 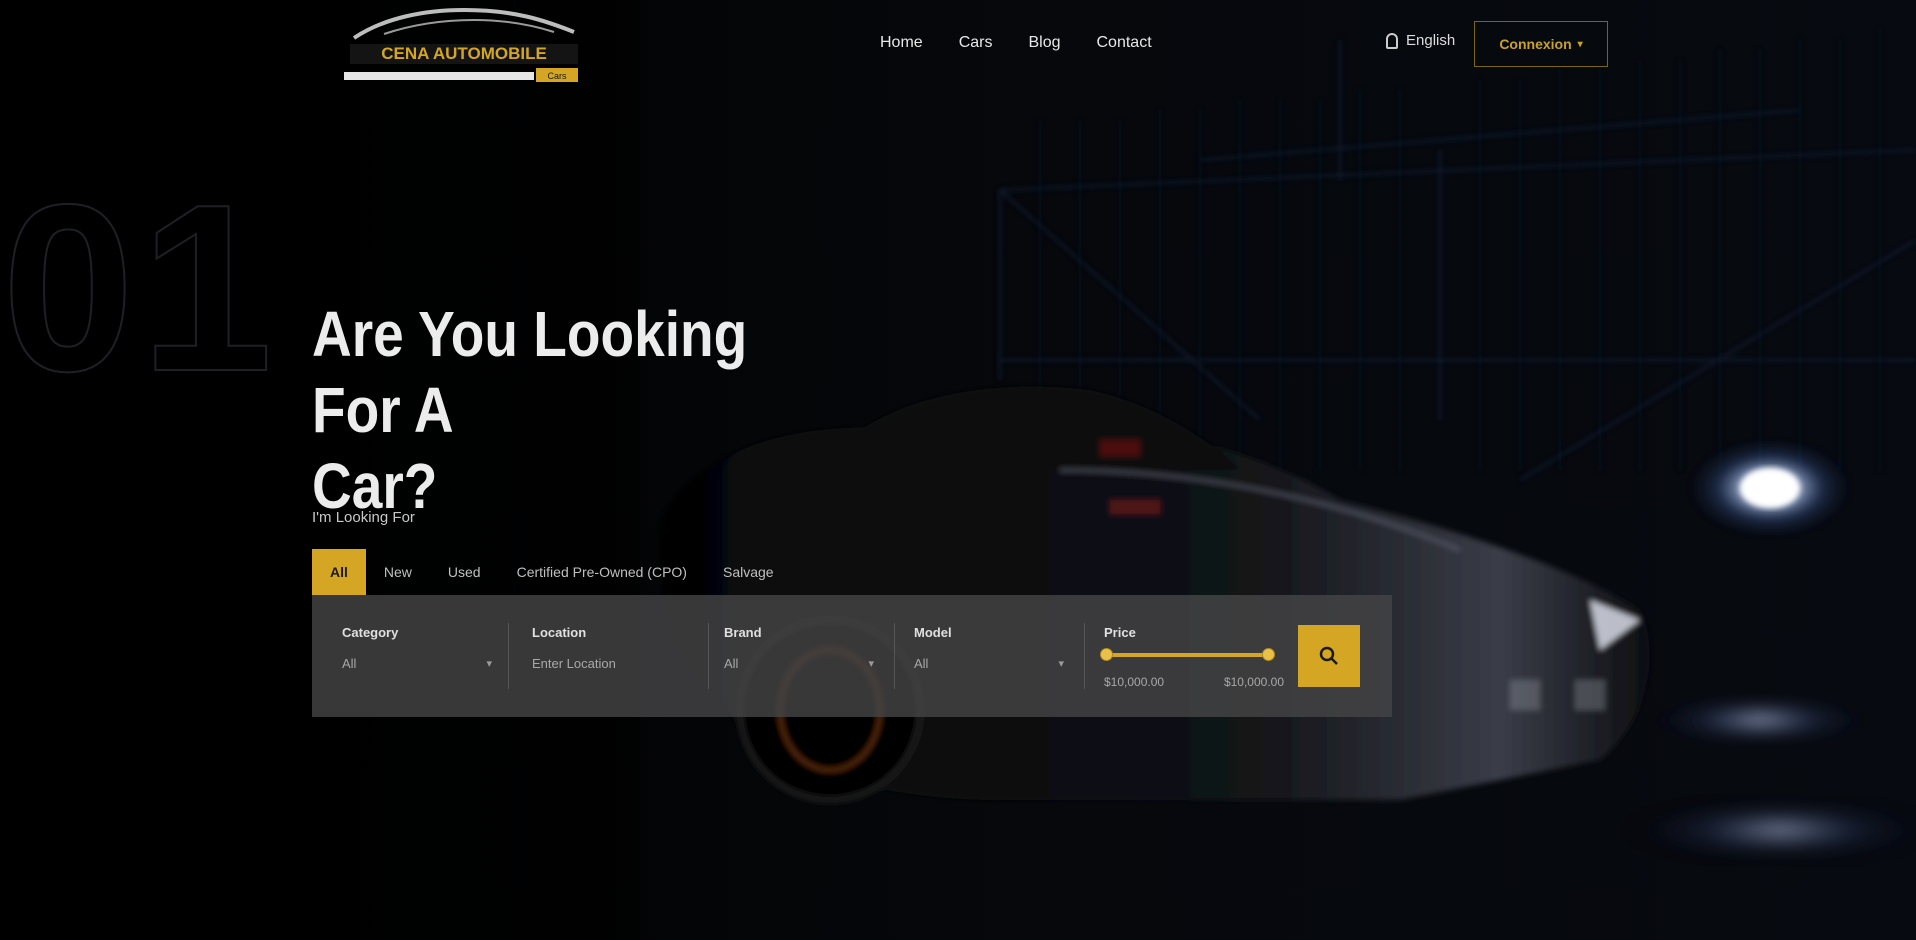 What do you see at coordinates (363, 517) in the screenshot?
I see `looking-for-label: I'm Looking For` at bounding box center [363, 517].